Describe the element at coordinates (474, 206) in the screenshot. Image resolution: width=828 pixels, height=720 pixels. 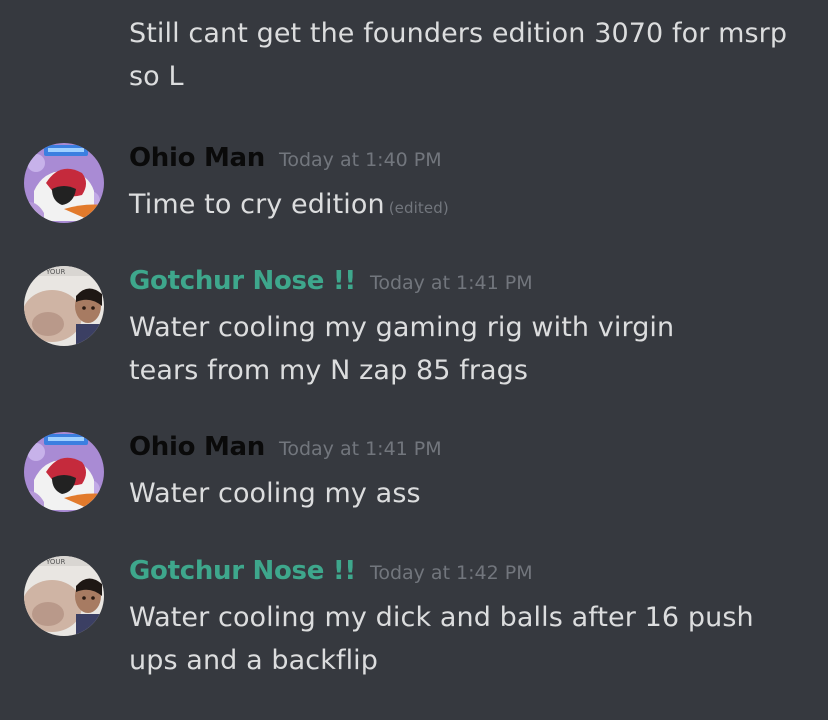
I see `message-body: Time to cry edition (edited)` at that location.